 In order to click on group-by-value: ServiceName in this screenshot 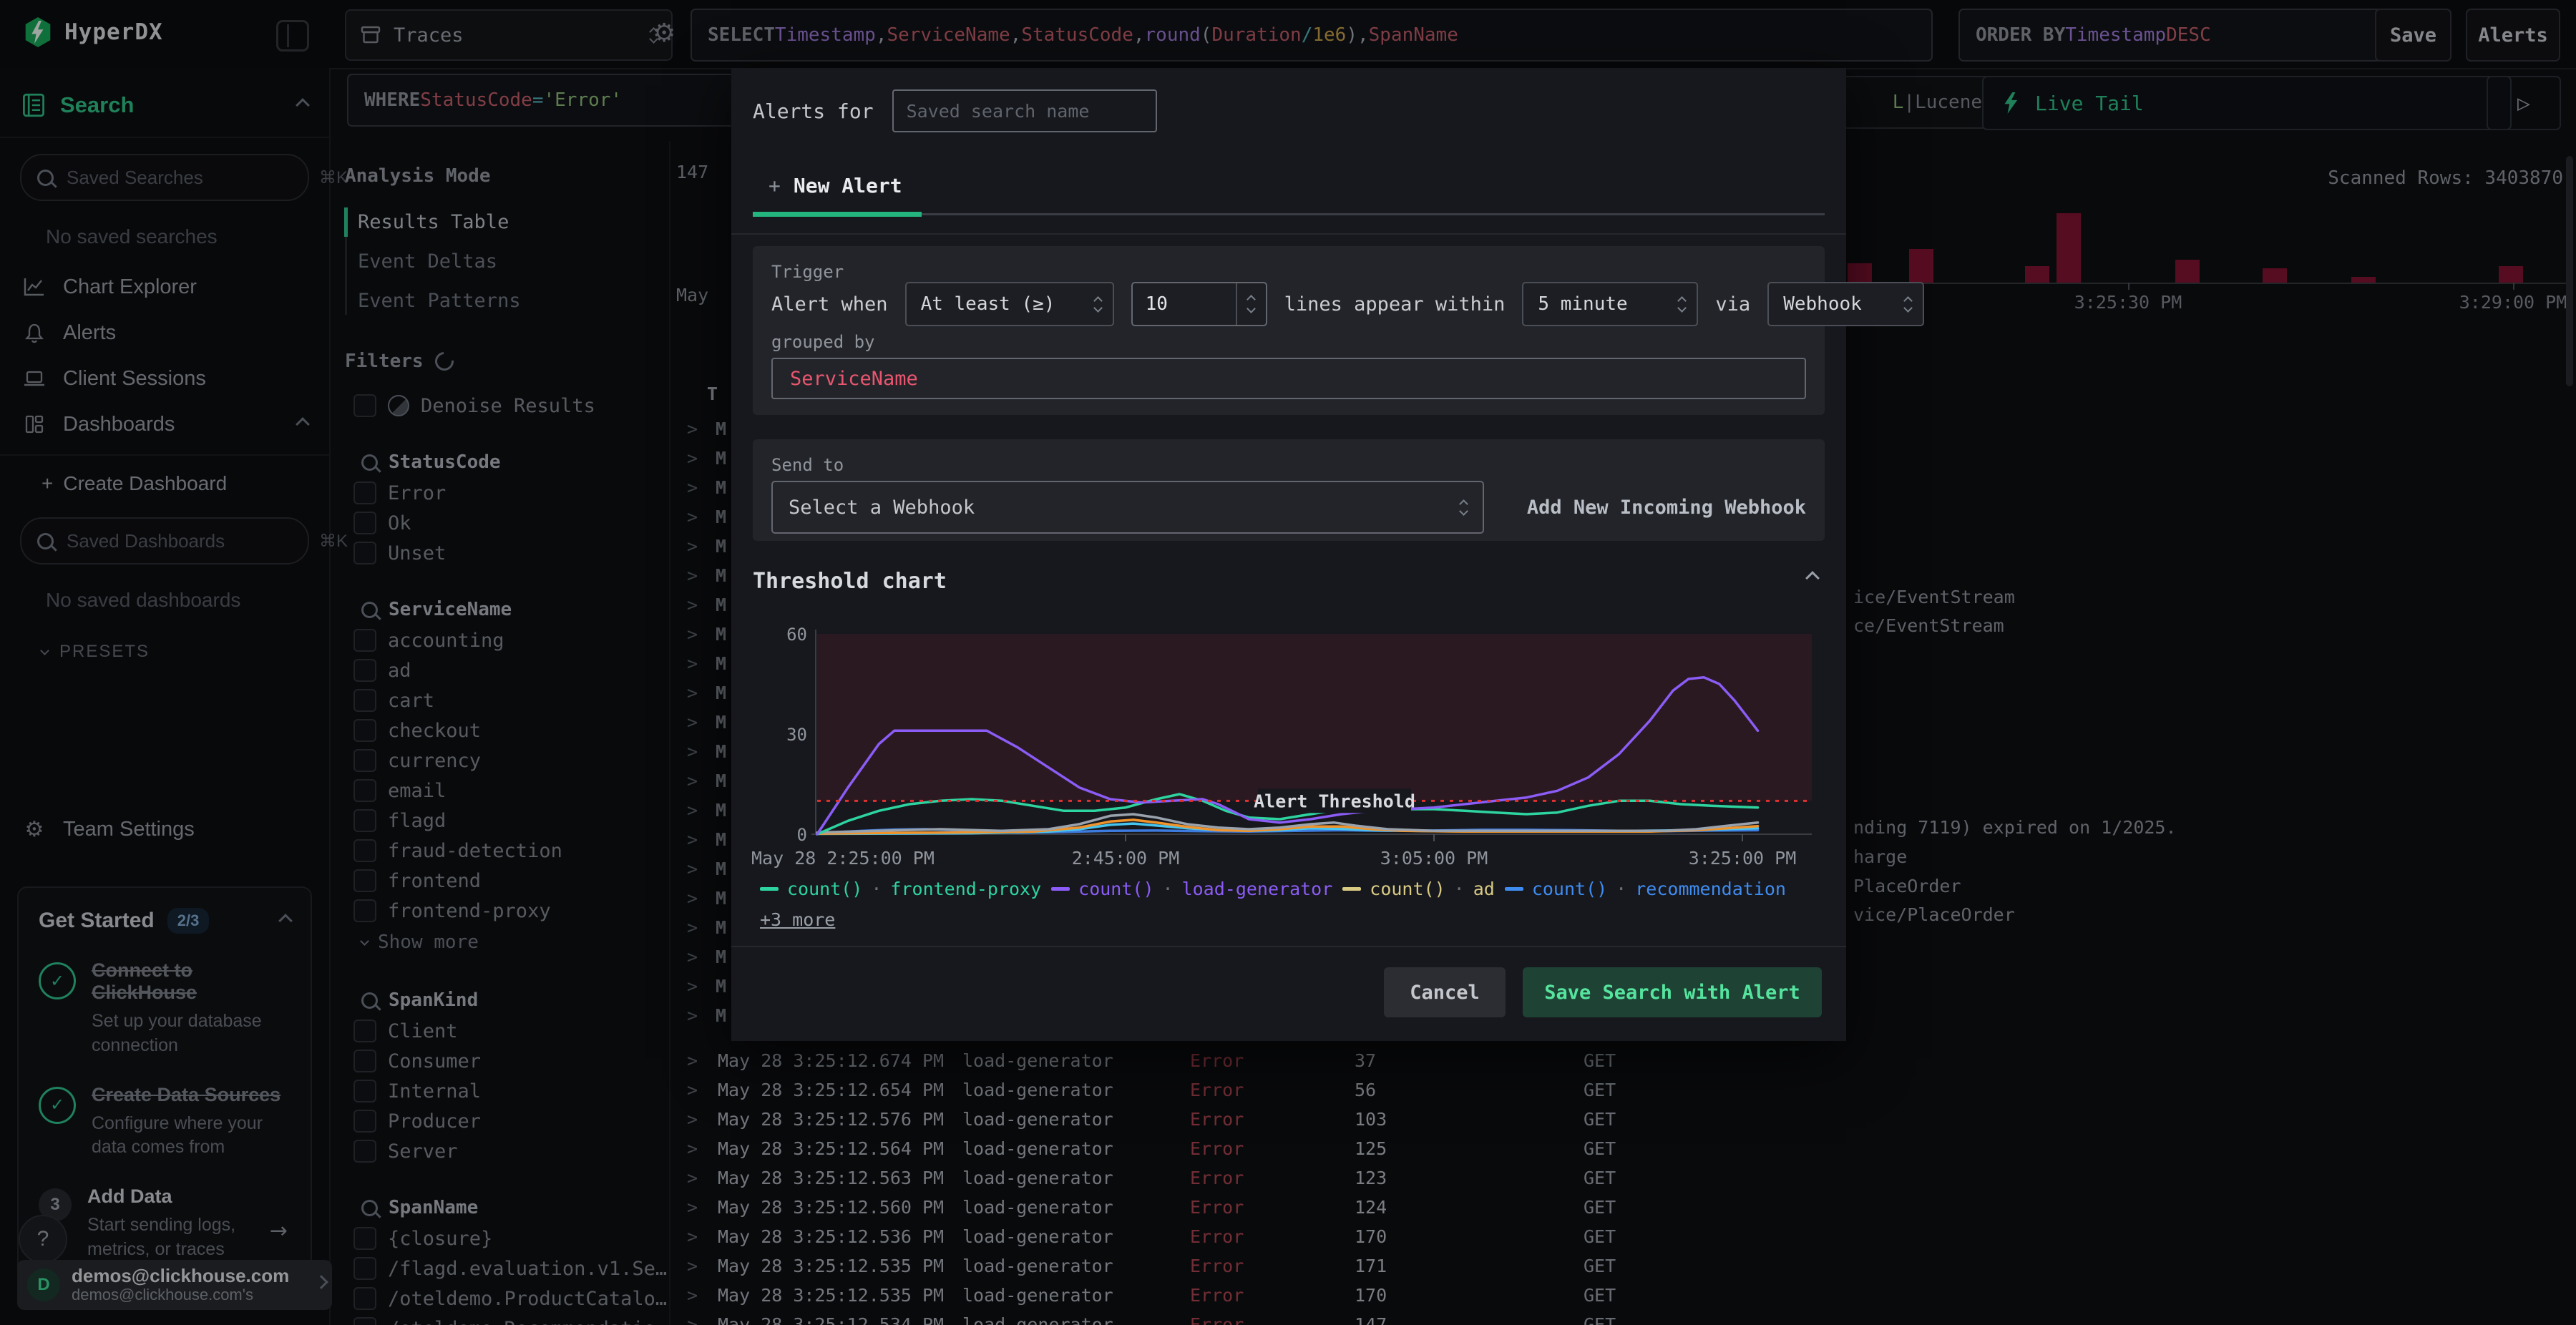, I will do `click(854, 379)`.